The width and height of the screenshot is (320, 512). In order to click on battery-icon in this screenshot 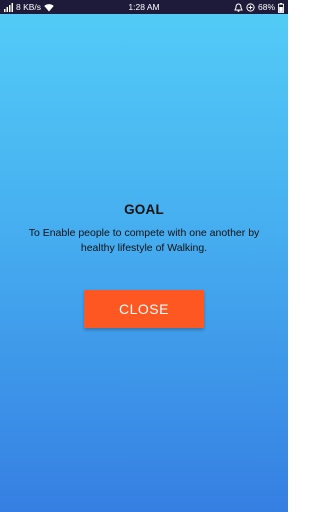, I will do `click(281, 7)`.